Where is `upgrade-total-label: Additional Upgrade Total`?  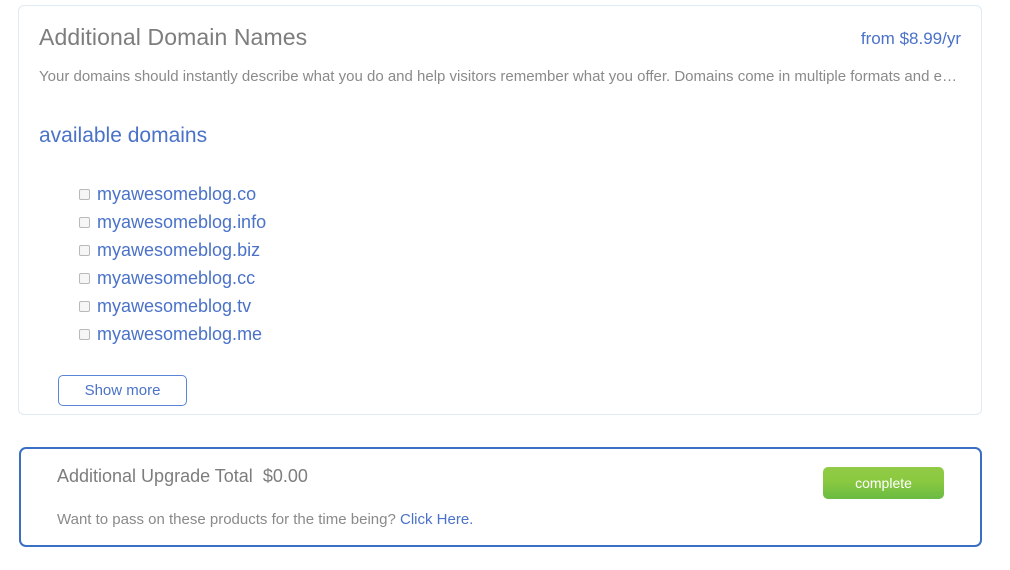
upgrade-total-label: Additional Upgrade Total is located at coordinates (155, 476).